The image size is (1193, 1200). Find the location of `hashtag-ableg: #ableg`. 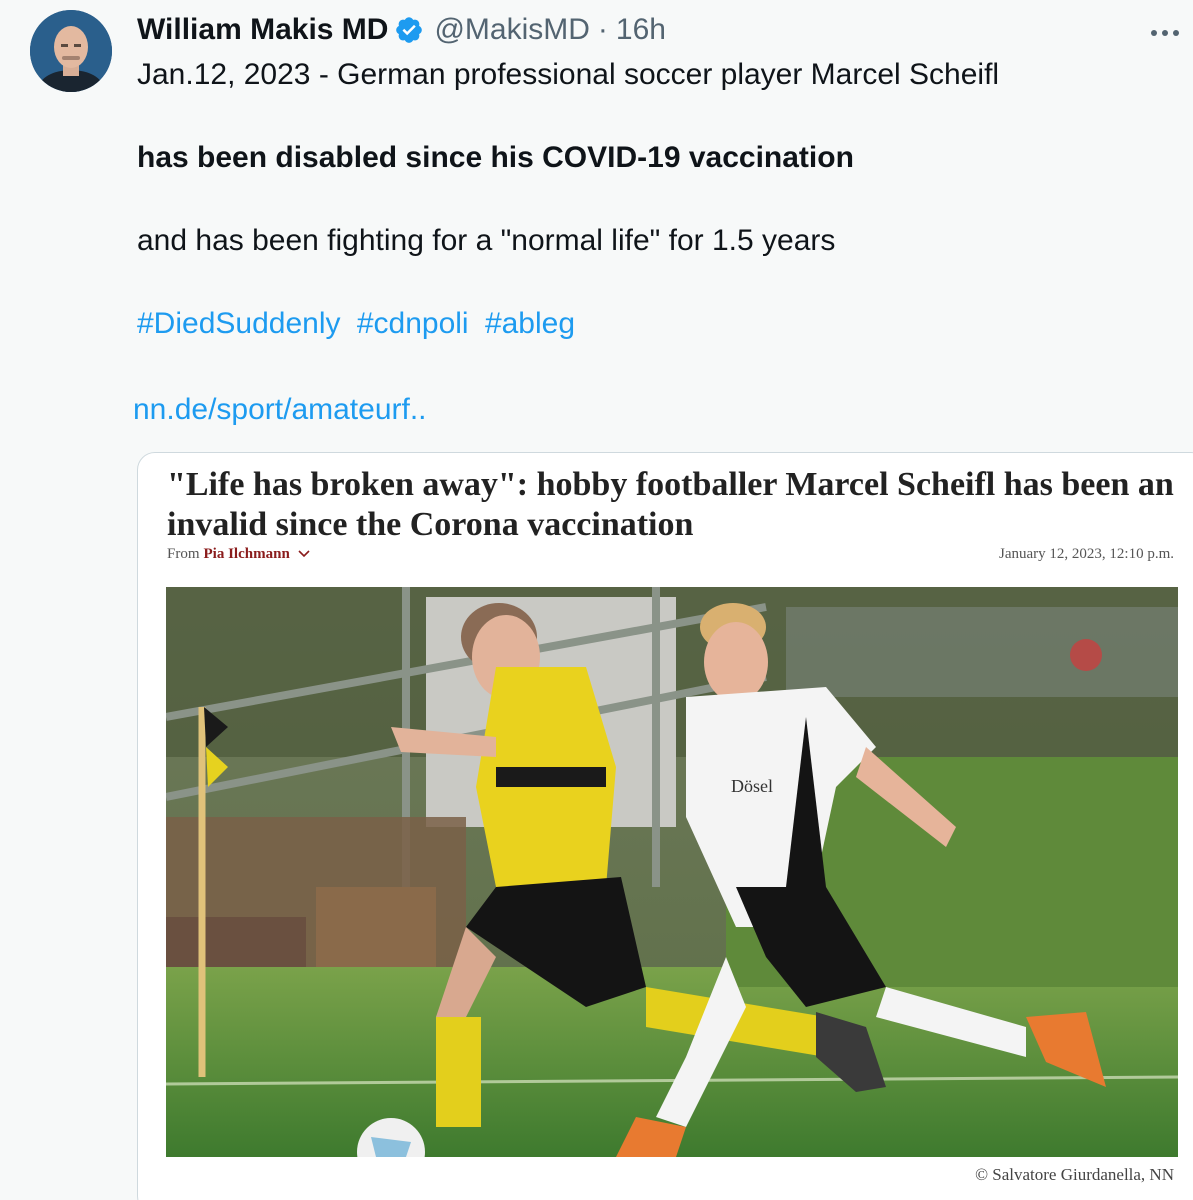

hashtag-ableg: #ableg is located at coordinates (530, 323).